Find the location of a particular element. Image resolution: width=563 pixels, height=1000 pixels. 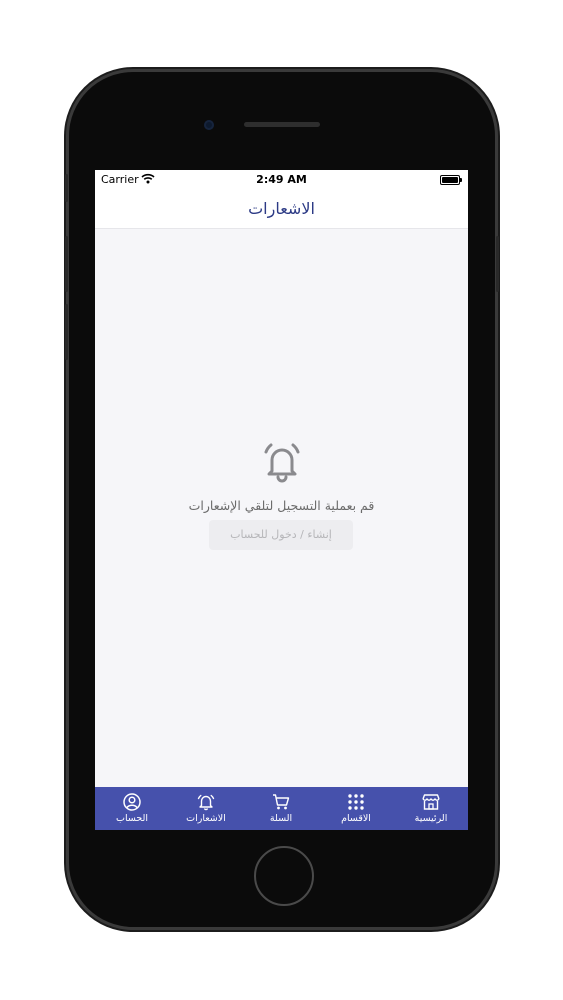

earpiece-speaker is located at coordinates (282, 124).